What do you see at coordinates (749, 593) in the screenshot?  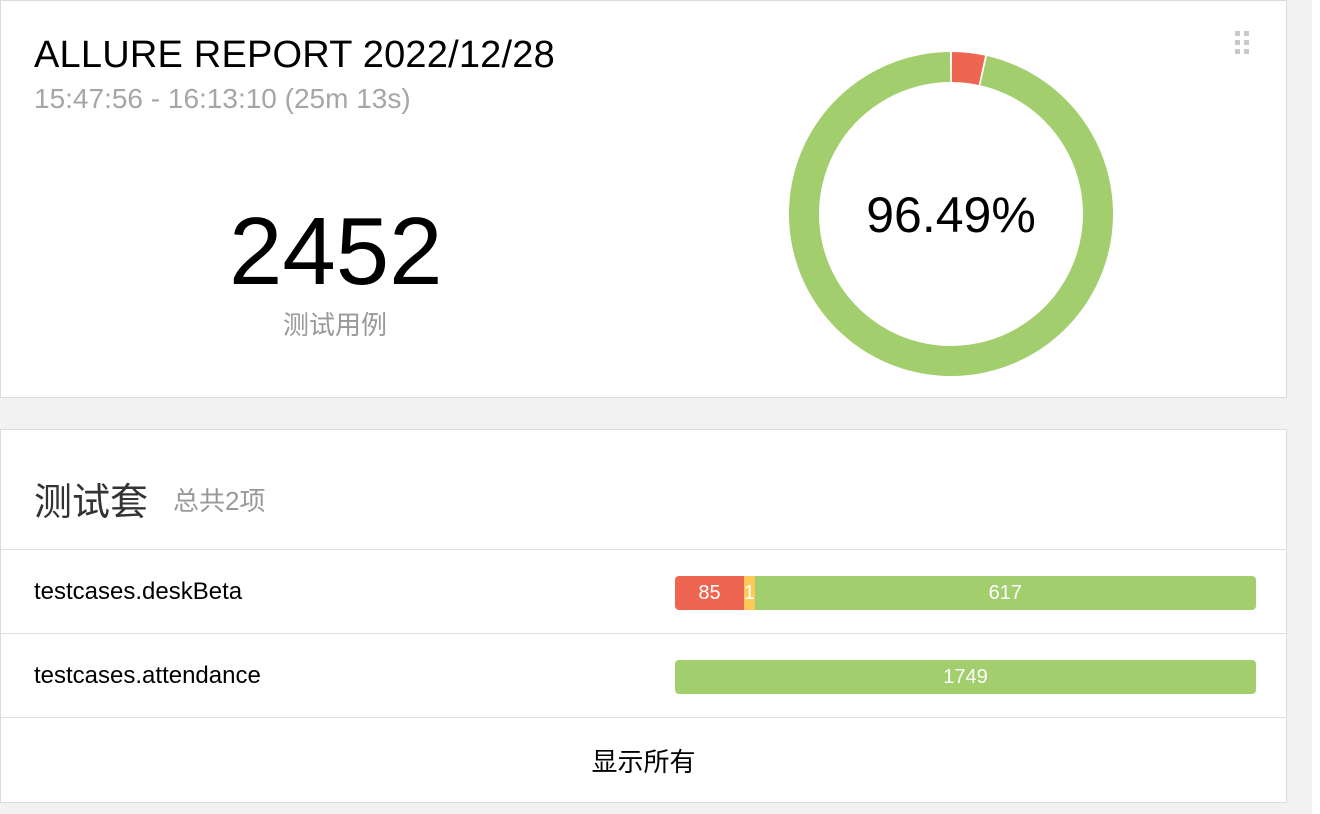 I see `status-segment-broken: 1` at bounding box center [749, 593].